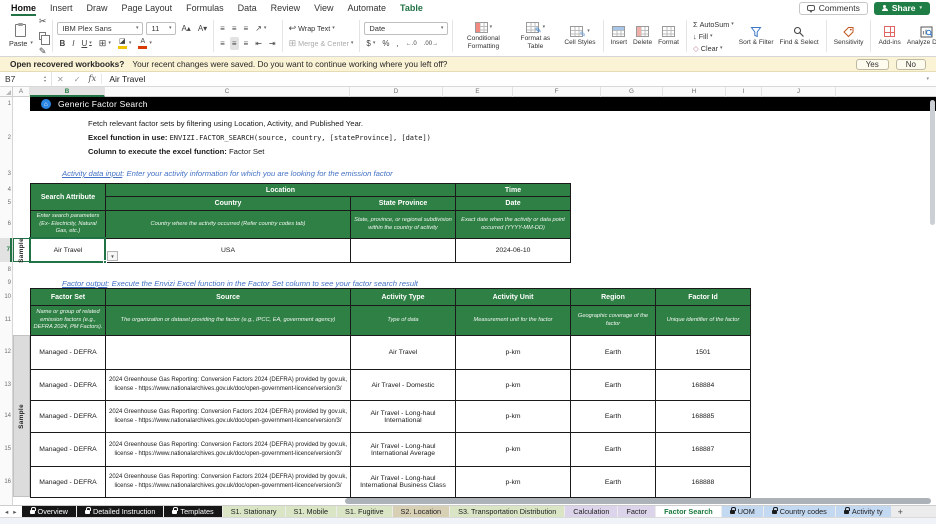 Image resolution: width=936 pixels, height=524 pixels. Describe the element at coordinates (703, 352) in the screenshot. I see `factor-cell-factor-id: 1501` at that location.